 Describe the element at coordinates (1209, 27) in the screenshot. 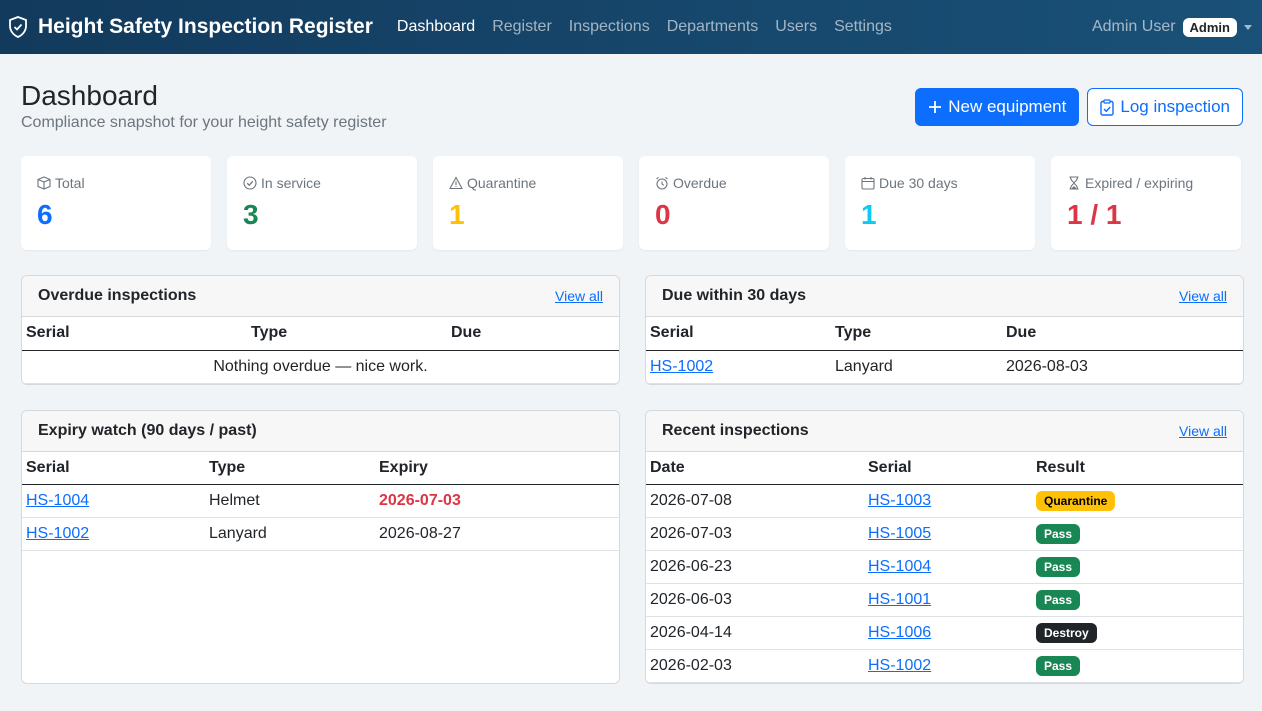

I see `role-badge: Admin` at that location.